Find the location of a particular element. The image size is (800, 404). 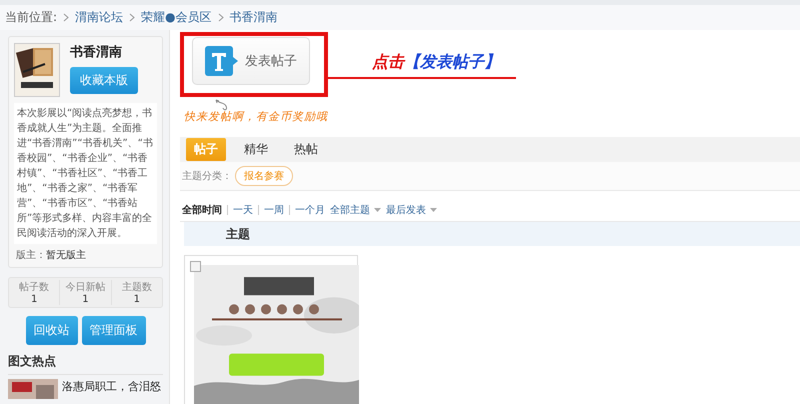

hint-text: 快来发帖啊，有金币奖励哦 is located at coordinates (256, 116).